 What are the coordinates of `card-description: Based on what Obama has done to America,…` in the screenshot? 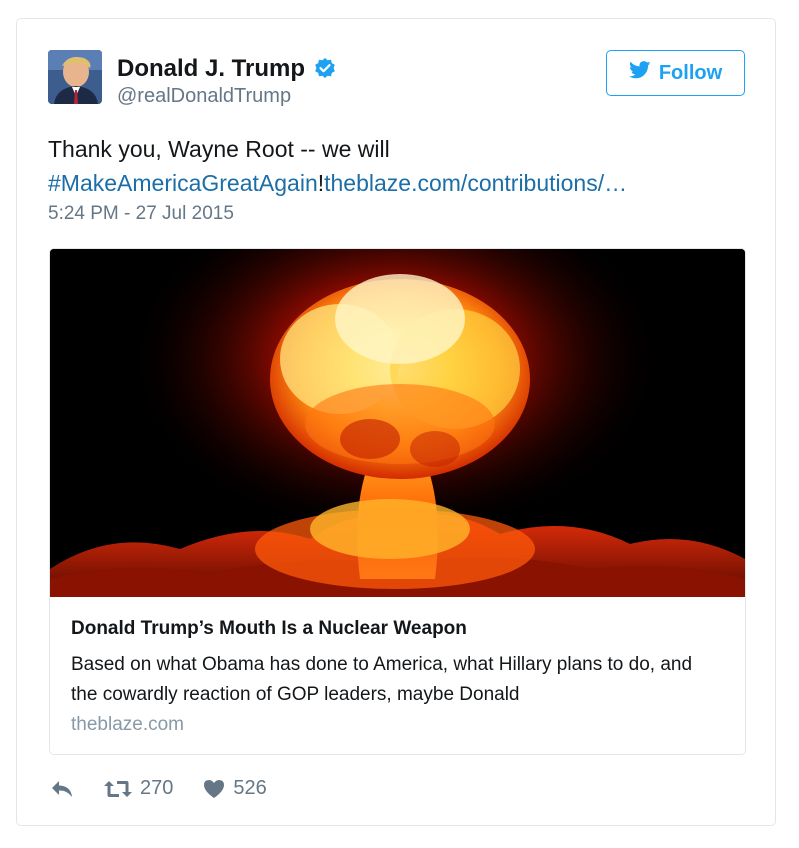 It's located at (382, 679).